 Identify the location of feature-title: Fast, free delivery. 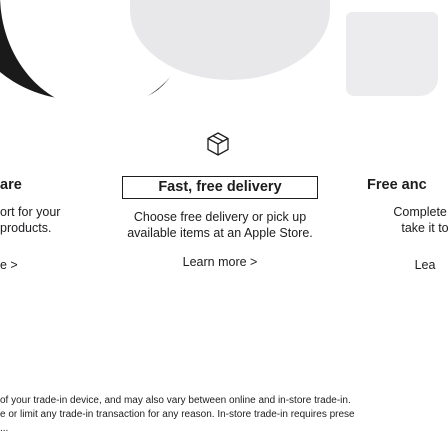
(220, 187).